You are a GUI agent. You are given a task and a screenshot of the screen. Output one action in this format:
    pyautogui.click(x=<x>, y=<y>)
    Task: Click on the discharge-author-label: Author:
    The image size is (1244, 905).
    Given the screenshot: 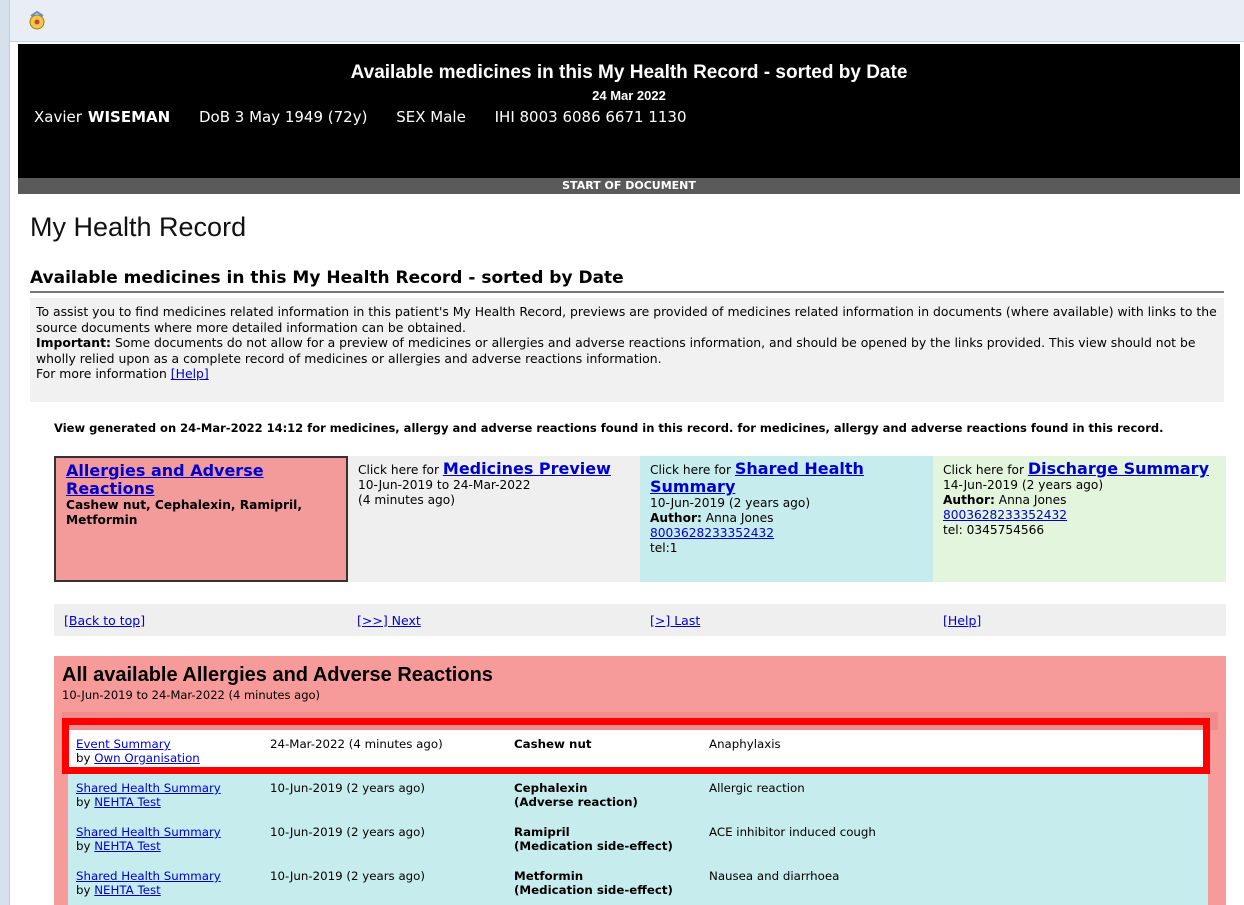 What is the action you would take?
    pyautogui.click(x=969, y=500)
    